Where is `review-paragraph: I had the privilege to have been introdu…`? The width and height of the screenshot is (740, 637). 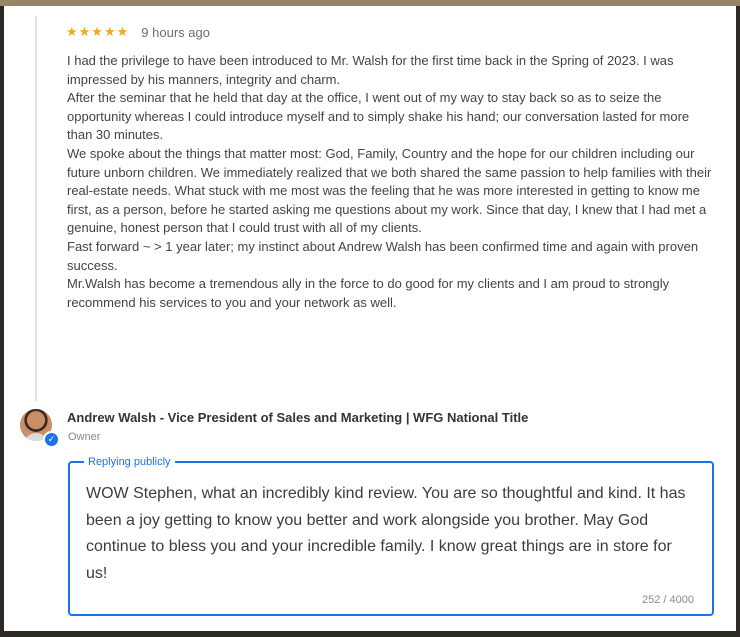 review-paragraph: I had the privilege to have been introdu… is located at coordinates (370, 70).